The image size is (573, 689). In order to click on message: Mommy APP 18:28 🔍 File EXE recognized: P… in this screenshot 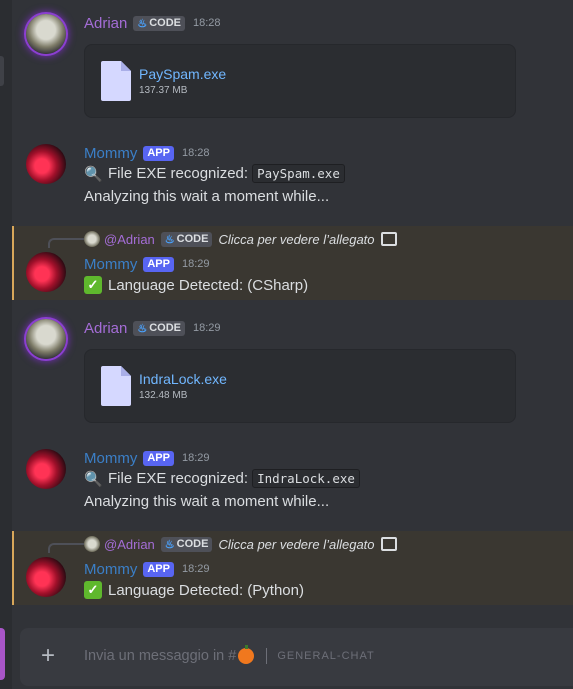, I will do `click(292, 178)`.